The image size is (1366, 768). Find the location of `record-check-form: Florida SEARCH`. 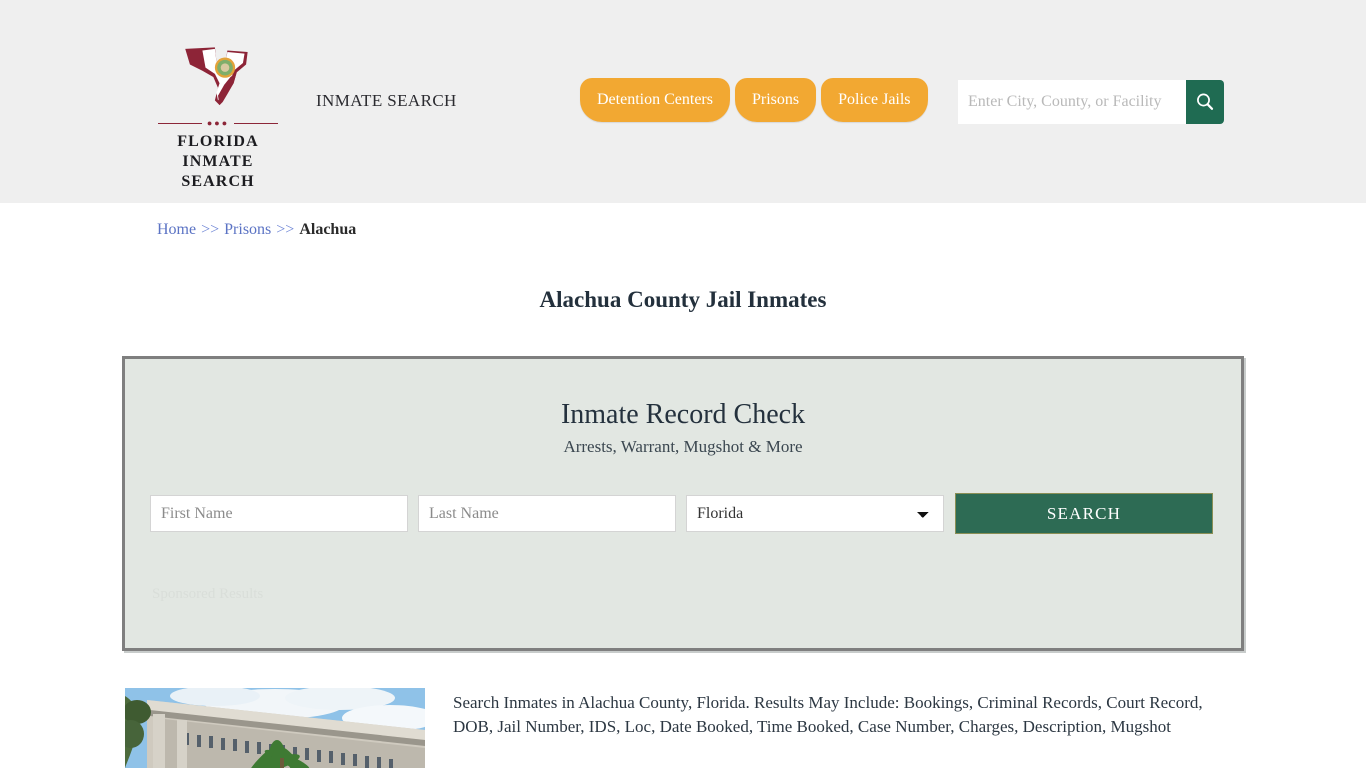

record-check-form: Florida SEARCH is located at coordinates (683, 513).